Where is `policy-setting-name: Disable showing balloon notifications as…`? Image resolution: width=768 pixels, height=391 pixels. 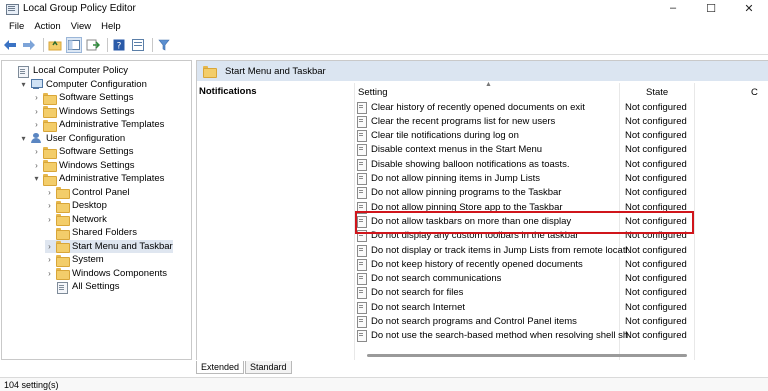 policy-setting-name: Disable showing balloon notifications as… is located at coordinates (470, 164).